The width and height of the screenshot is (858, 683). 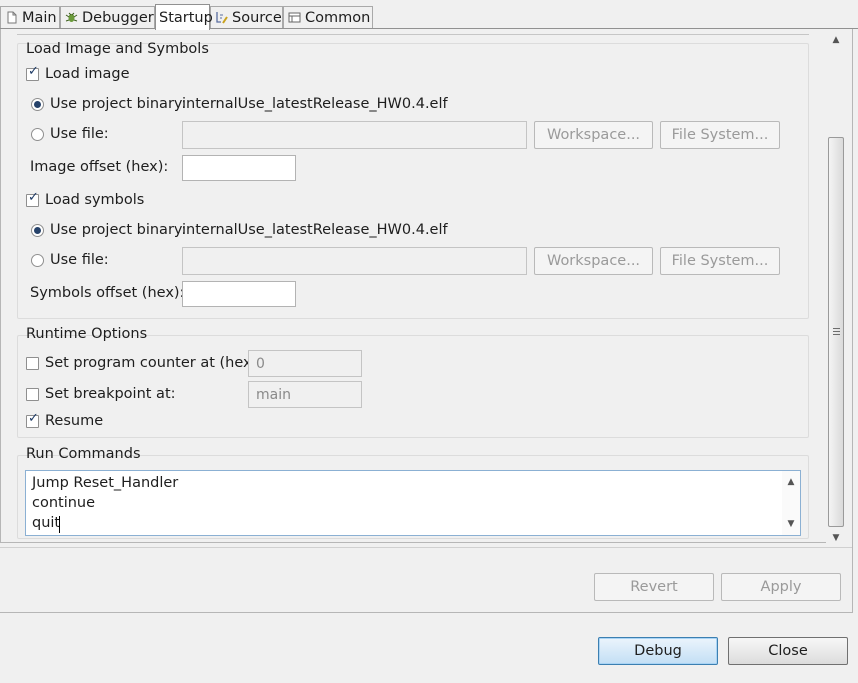 I want to click on clipped-group-edge, so click(x=413, y=34).